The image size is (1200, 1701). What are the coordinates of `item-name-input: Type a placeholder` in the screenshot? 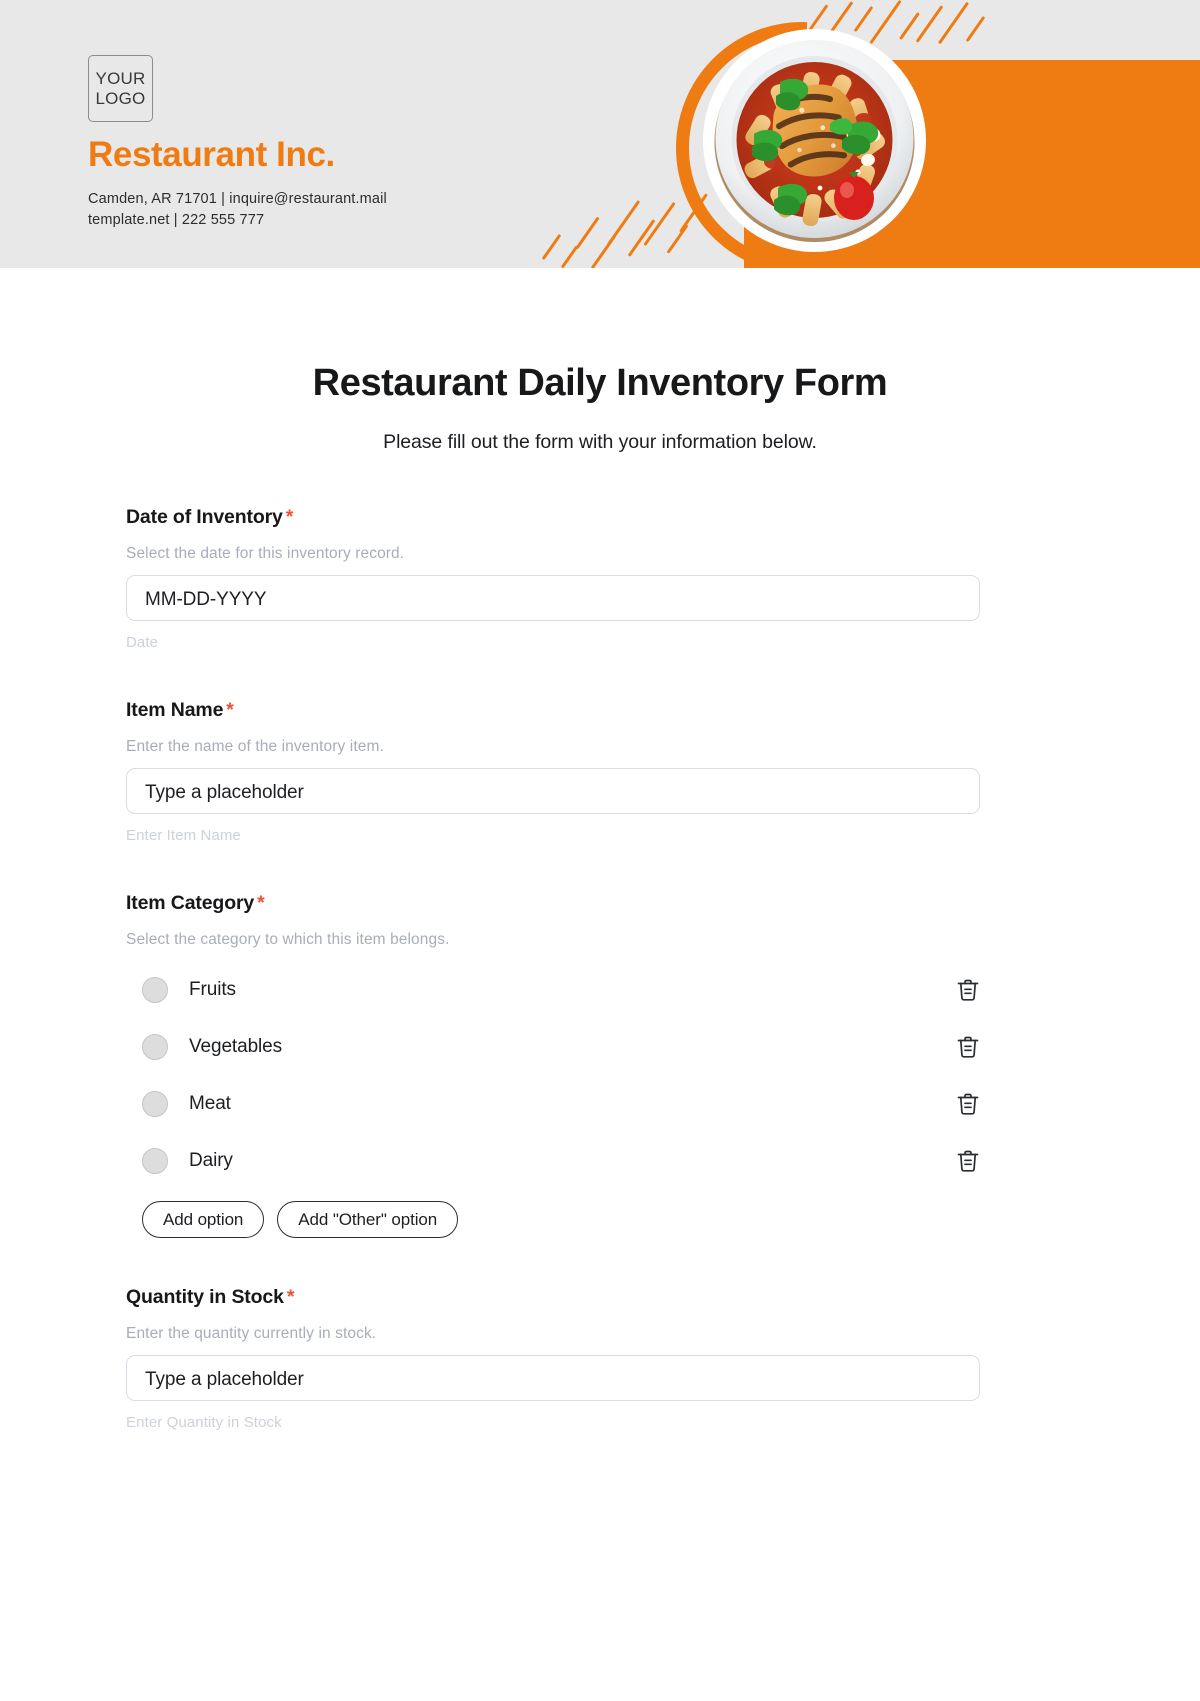 It's located at (553, 791).